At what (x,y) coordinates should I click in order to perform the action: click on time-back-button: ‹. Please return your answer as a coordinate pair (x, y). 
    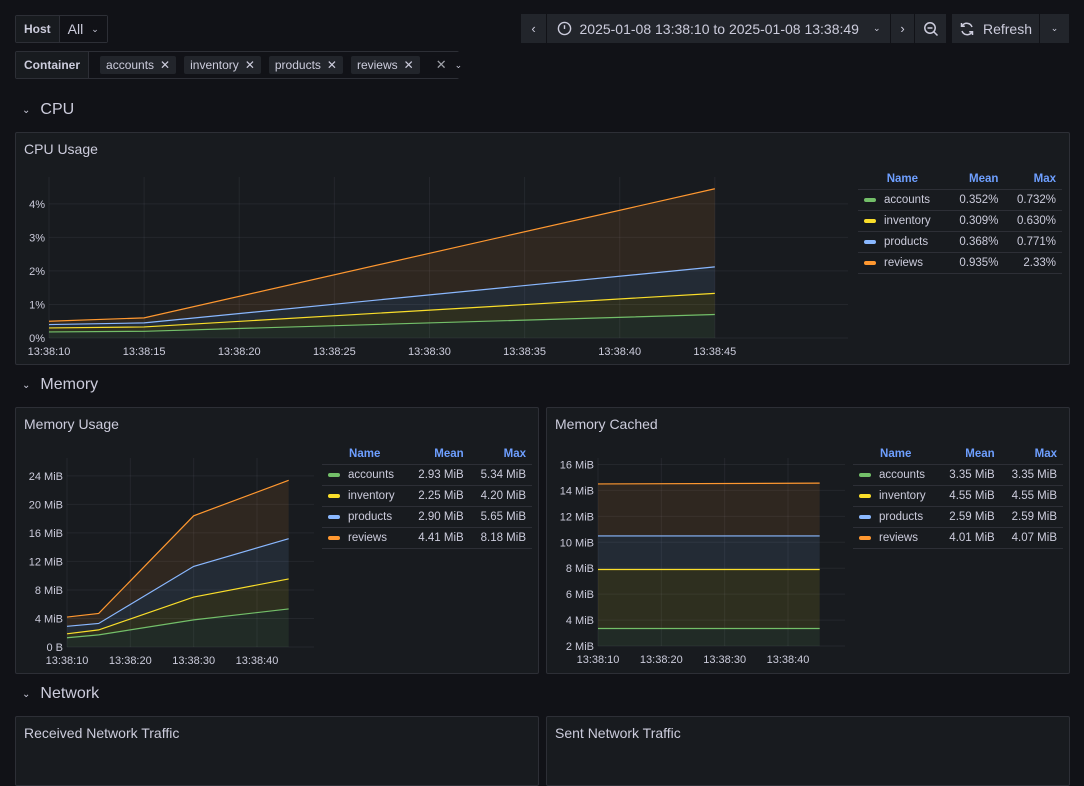
    Looking at the image, I should click on (534, 28).